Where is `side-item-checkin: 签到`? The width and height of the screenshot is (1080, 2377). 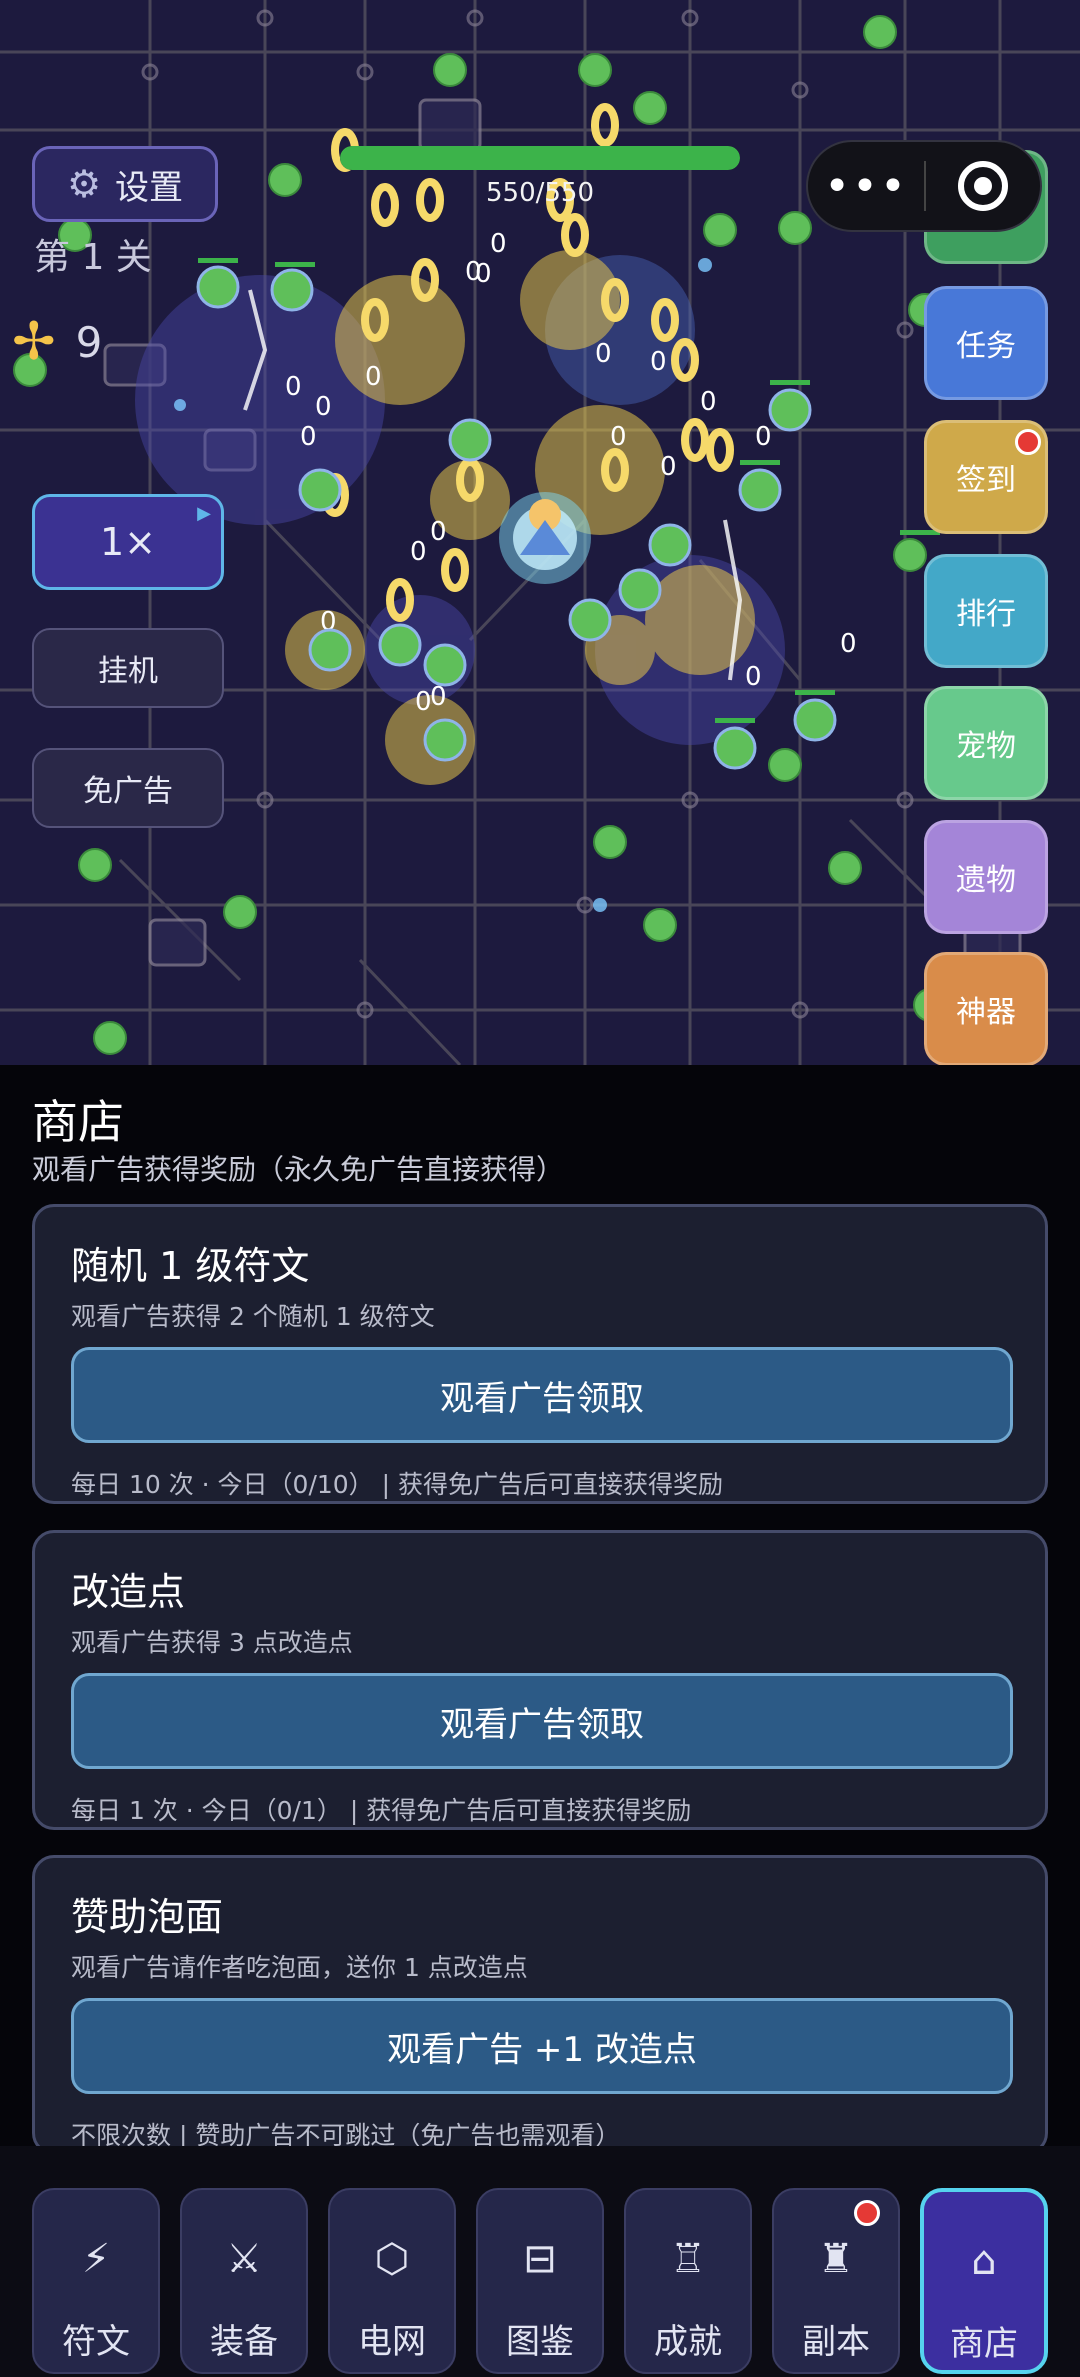
side-item-checkin: 签到 is located at coordinates (986, 477).